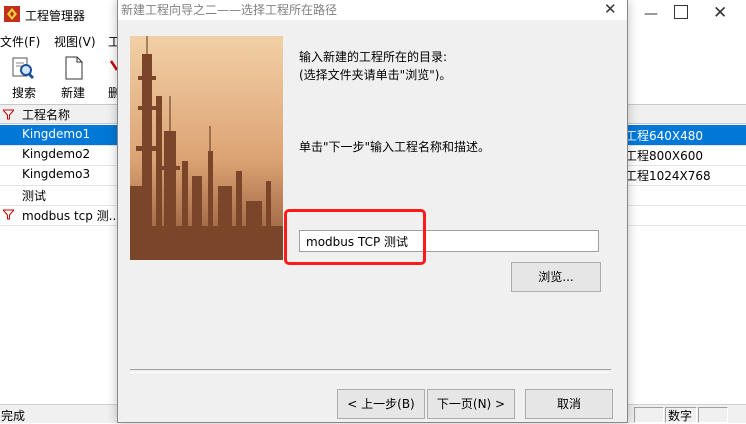  Describe the element at coordinates (24, 92) in the screenshot. I see `search-button-label: 搜索` at that location.